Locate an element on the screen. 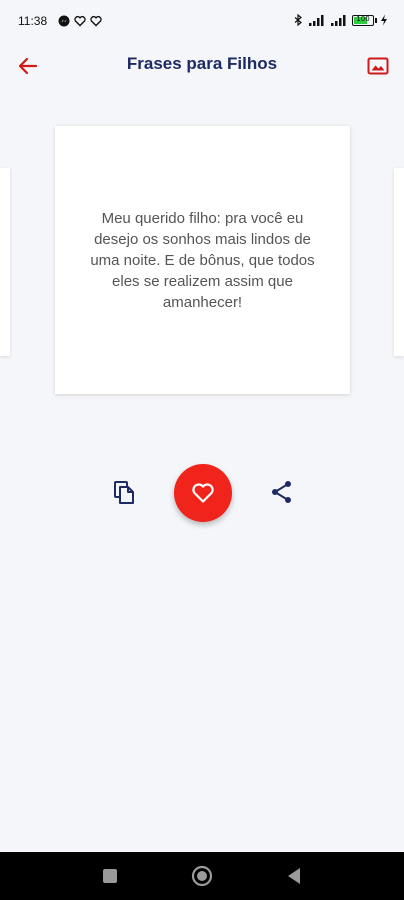 The width and height of the screenshot is (404, 900). battery-icon: 100 is located at coordinates (364, 20).